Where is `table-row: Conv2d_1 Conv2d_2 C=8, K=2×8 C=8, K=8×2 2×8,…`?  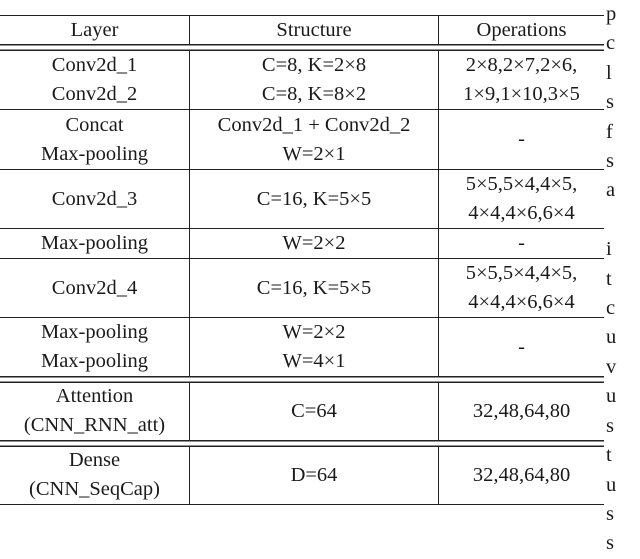 table-row: Conv2d_1 Conv2d_2 C=8, K=2×8 C=8, K=8×2 2×8,… is located at coordinates (302, 80).